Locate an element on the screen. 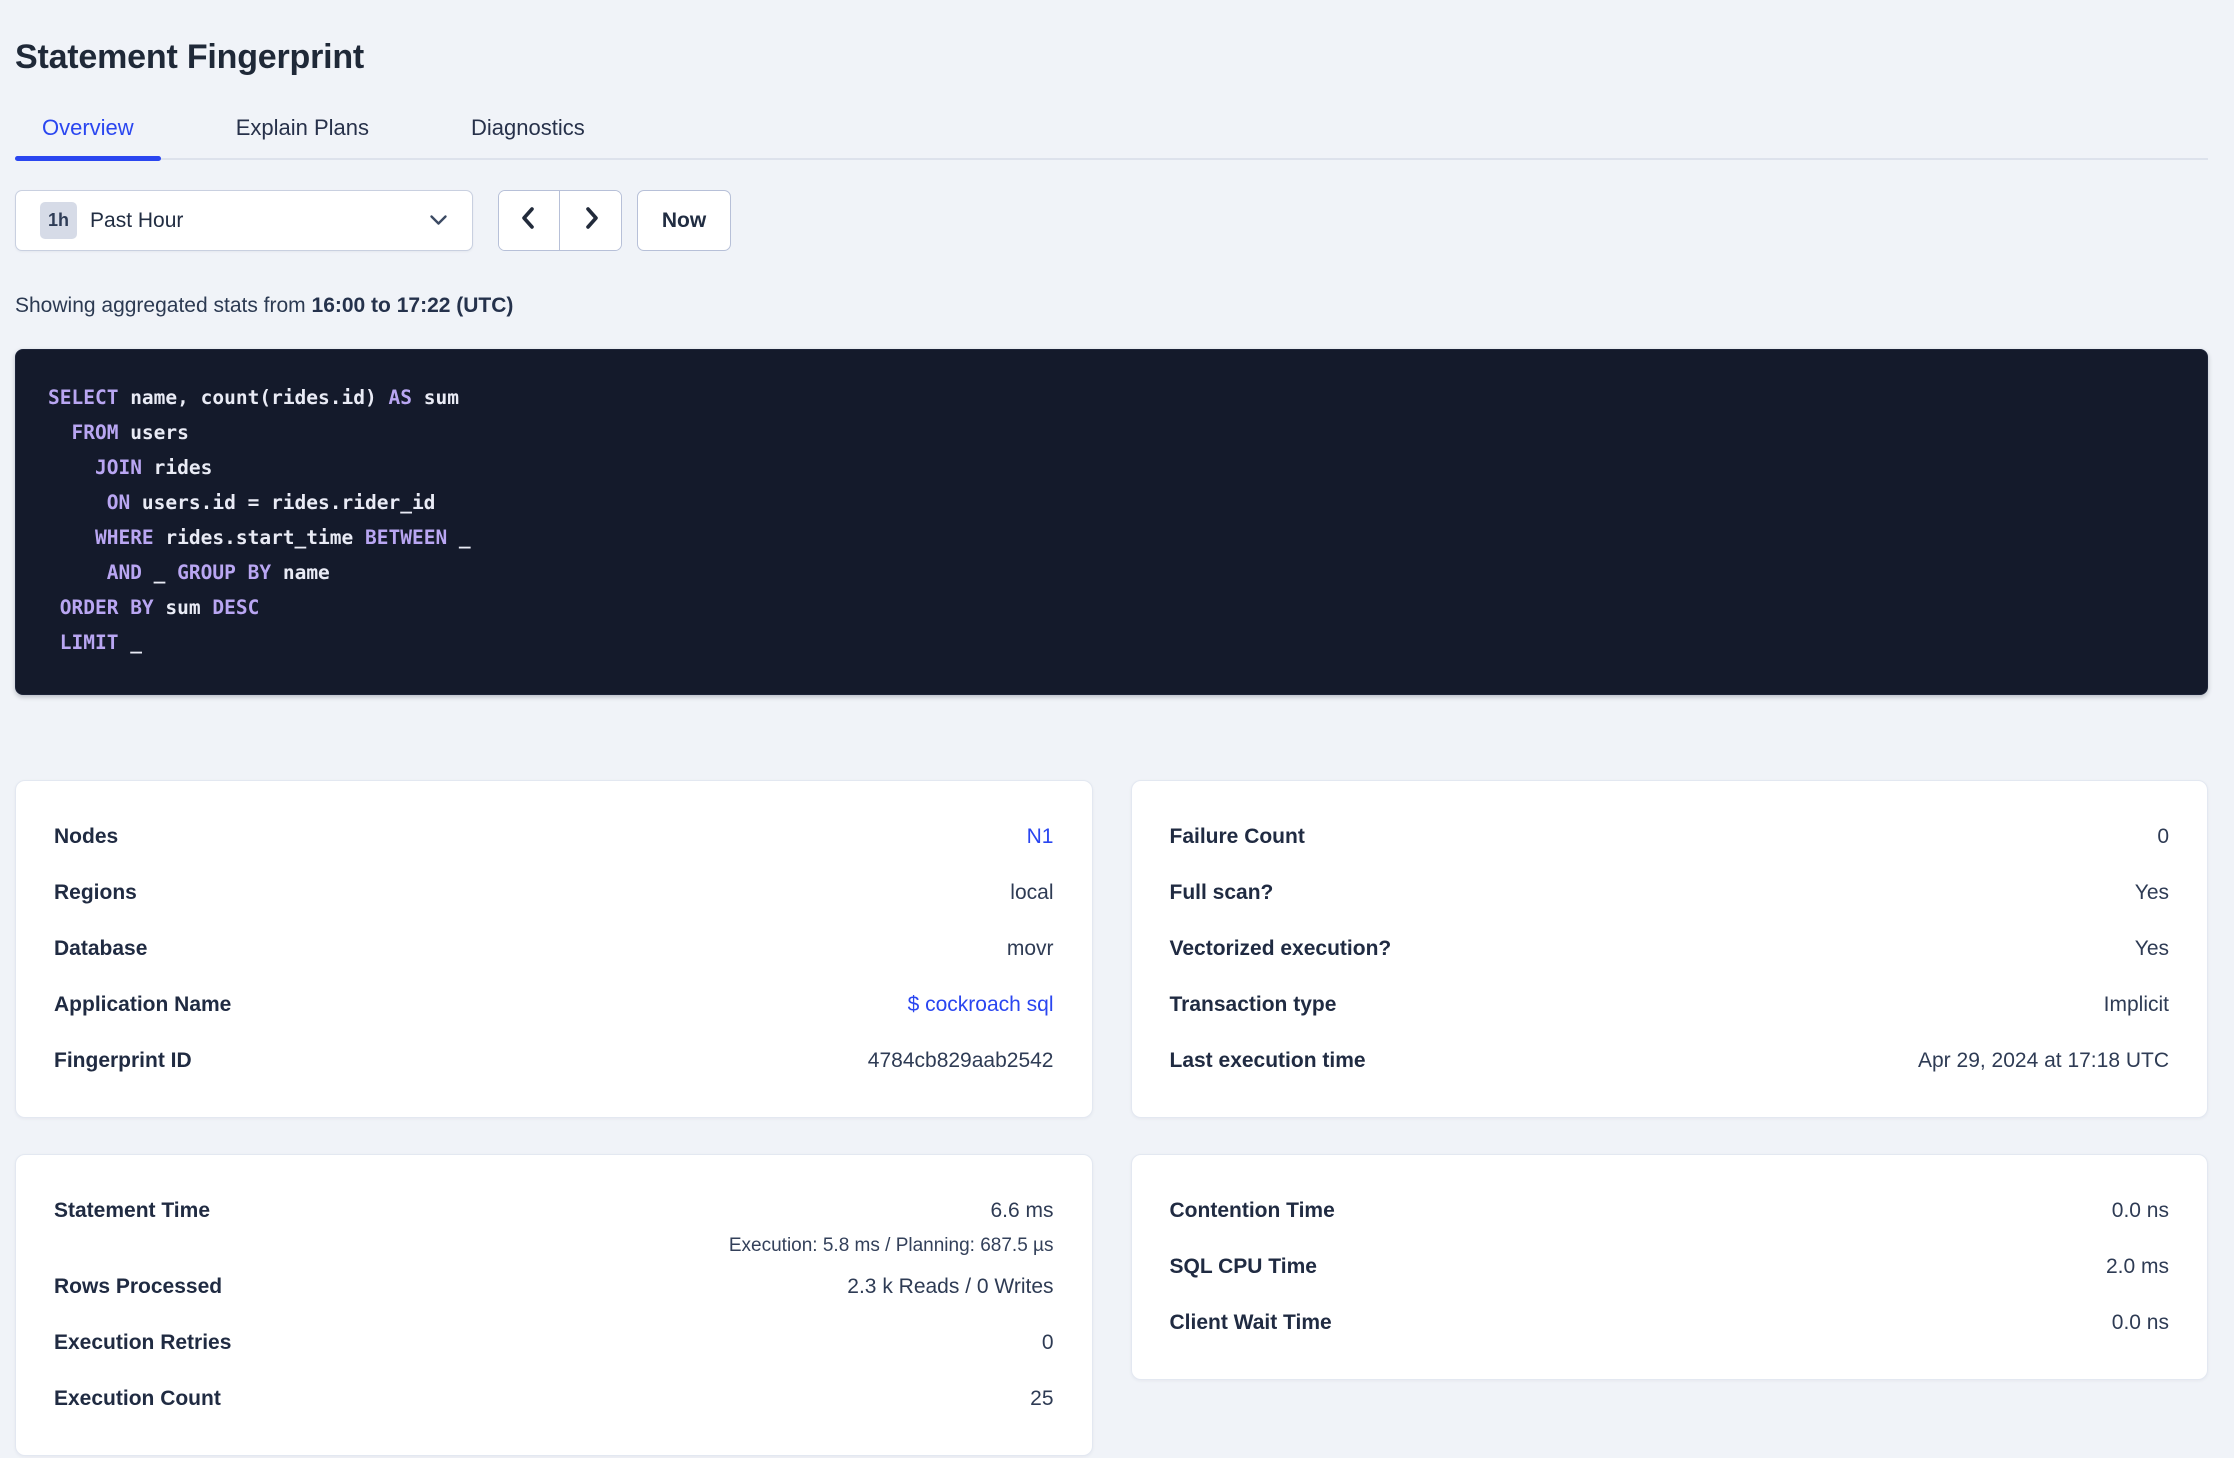  time-interval-badge: 1h is located at coordinates (59, 220).